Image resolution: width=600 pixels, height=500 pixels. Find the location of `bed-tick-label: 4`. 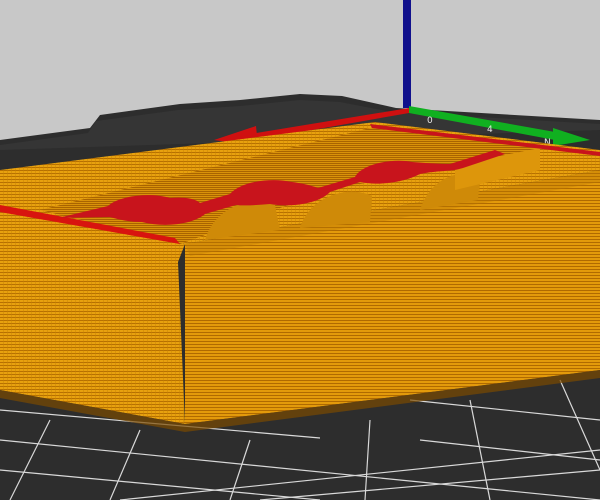

bed-tick-label: 4 is located at coordinates (490, 130).